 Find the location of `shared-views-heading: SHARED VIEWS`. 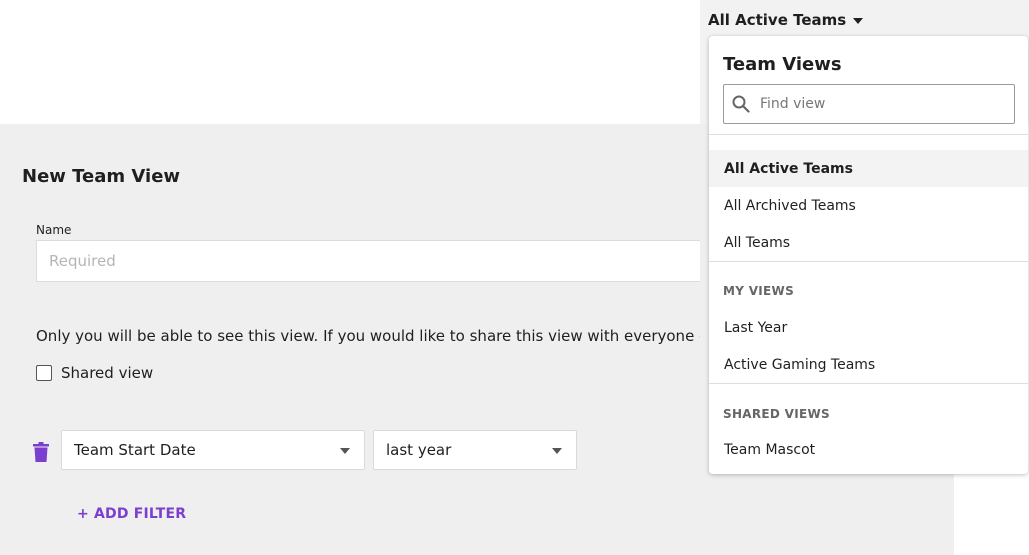

shared-views-heading: SHARED VIEWS is located at coordinates (776, 414).